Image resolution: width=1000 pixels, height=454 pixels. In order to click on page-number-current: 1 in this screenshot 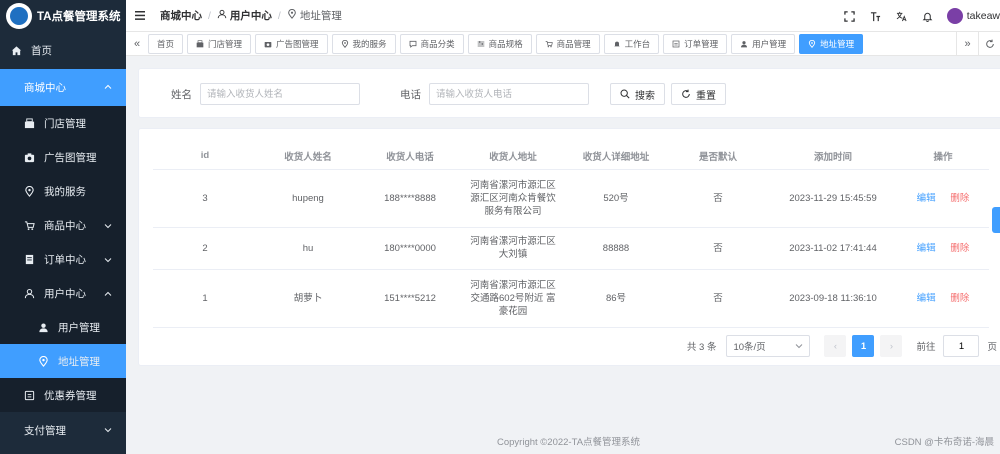, I will do `click(863, 346)`.